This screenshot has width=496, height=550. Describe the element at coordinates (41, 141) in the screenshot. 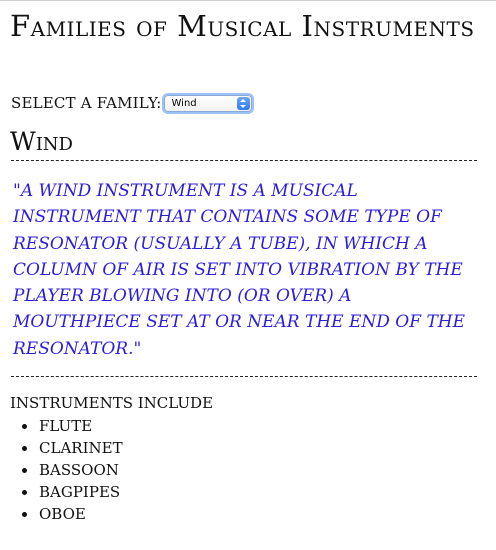

I see `family-title: Wind` at that location.